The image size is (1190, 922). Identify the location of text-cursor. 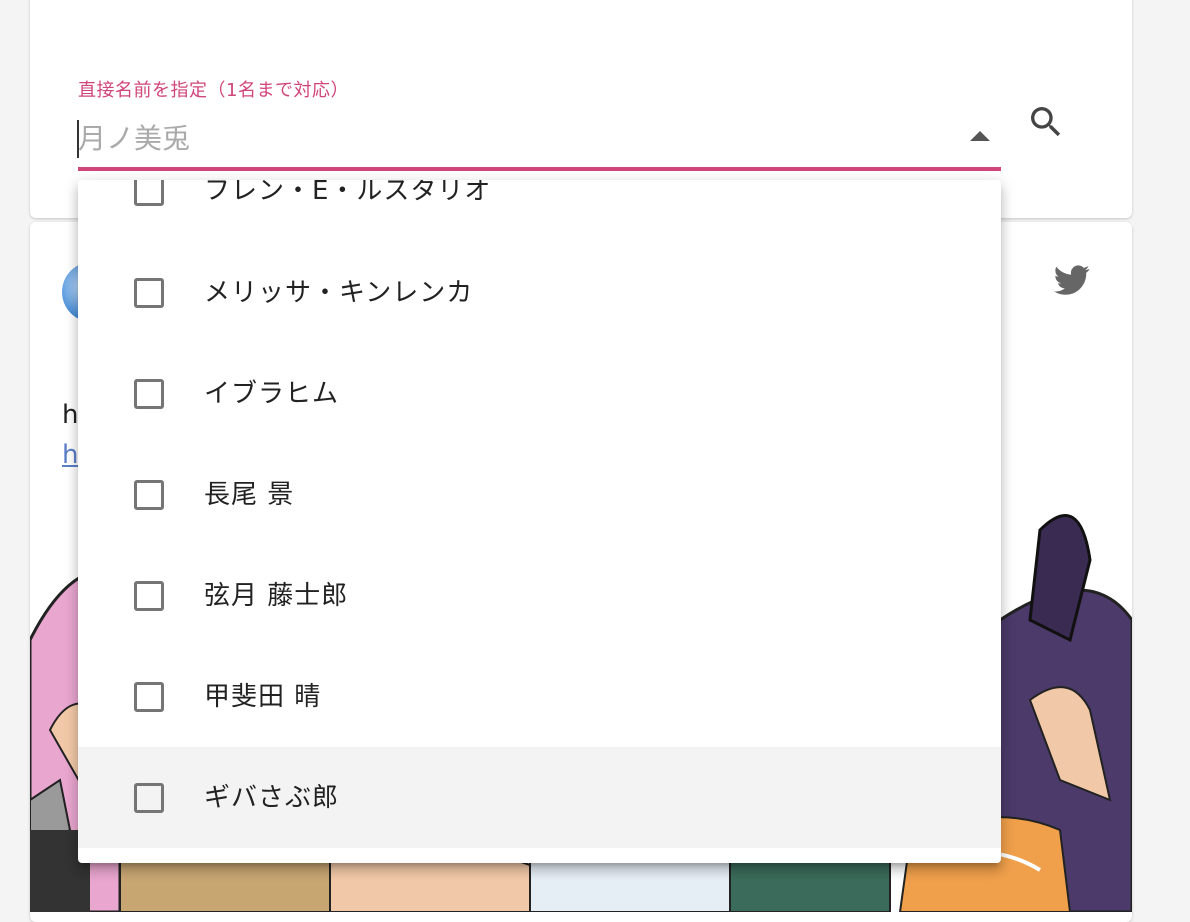
(78, 139).